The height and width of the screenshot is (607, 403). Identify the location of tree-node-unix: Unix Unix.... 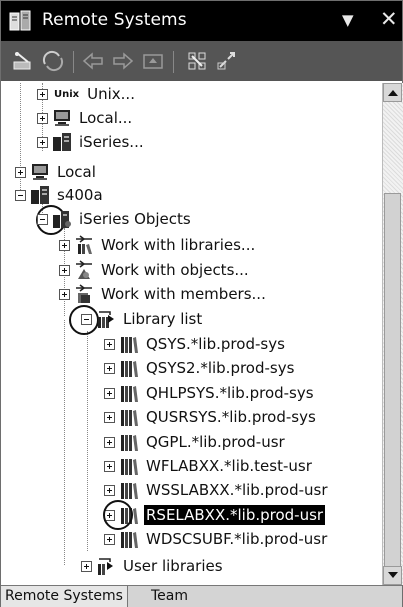
(87, 94).